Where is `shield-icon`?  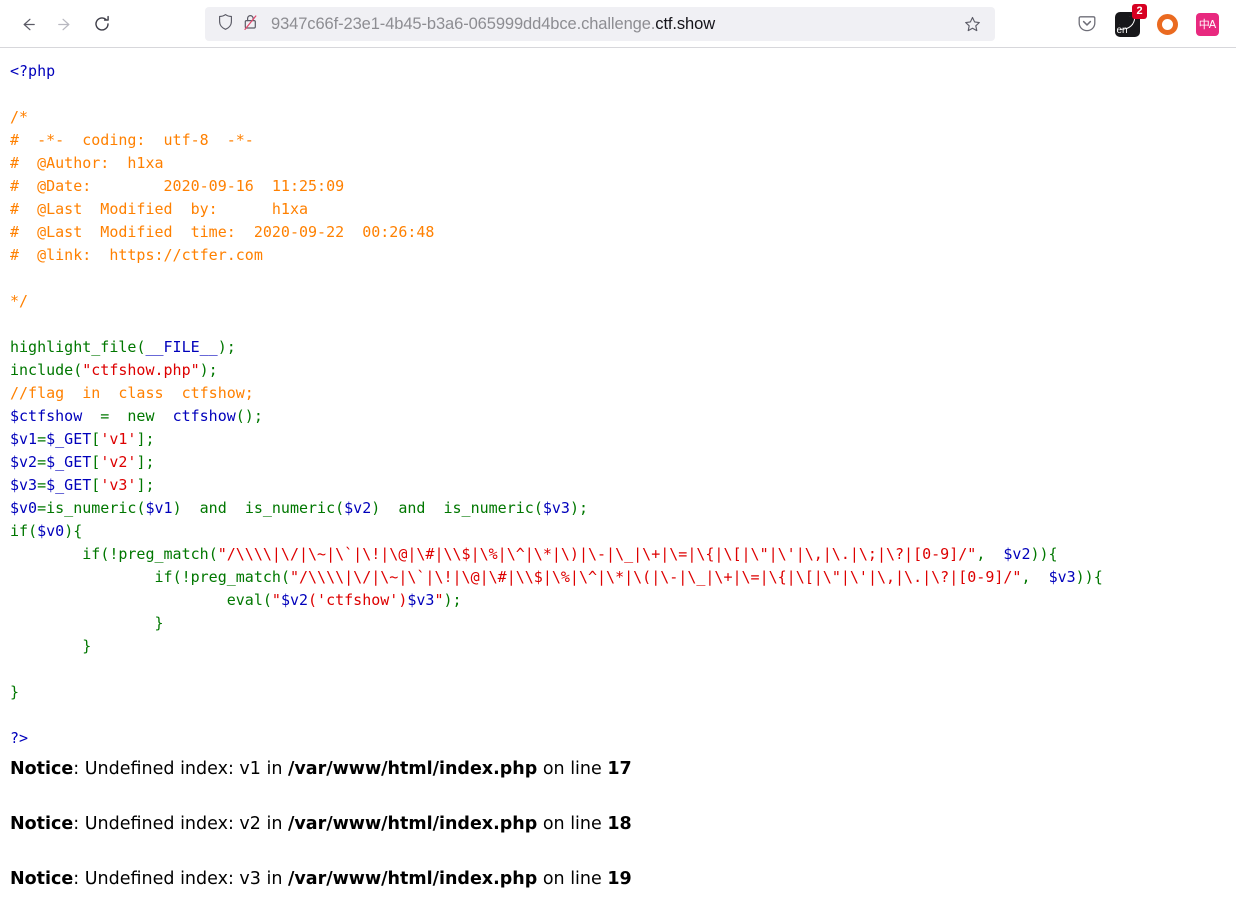 shield-icon is located at coordinates (225, 24).